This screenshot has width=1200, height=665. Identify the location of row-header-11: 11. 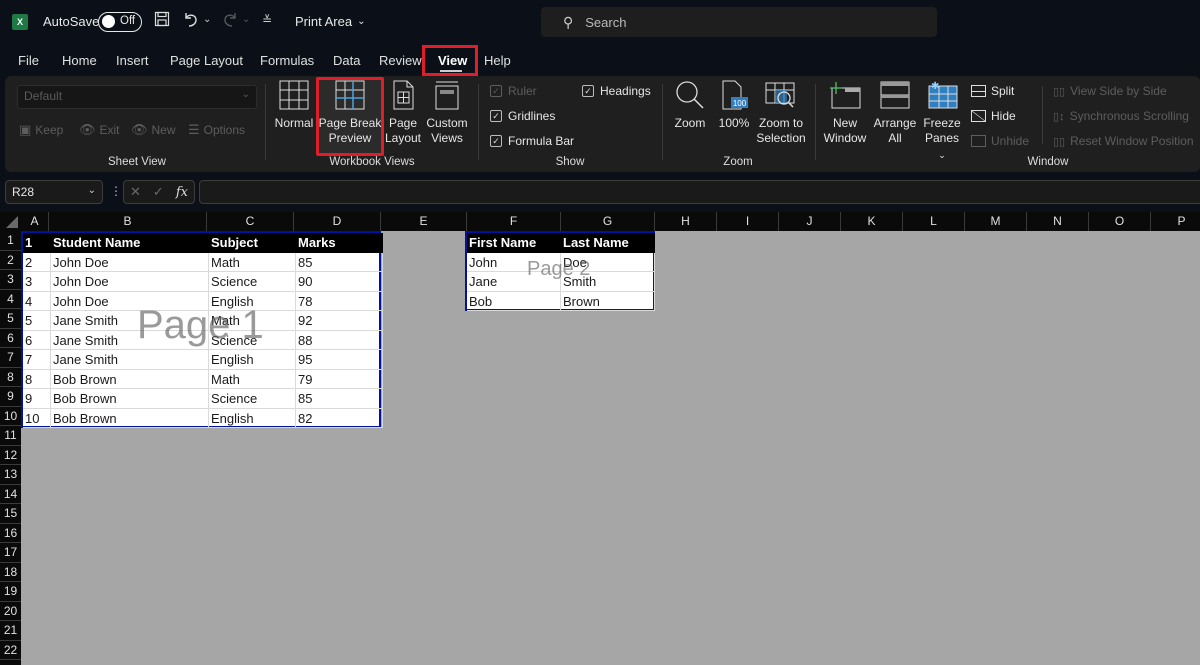
(10, 436).